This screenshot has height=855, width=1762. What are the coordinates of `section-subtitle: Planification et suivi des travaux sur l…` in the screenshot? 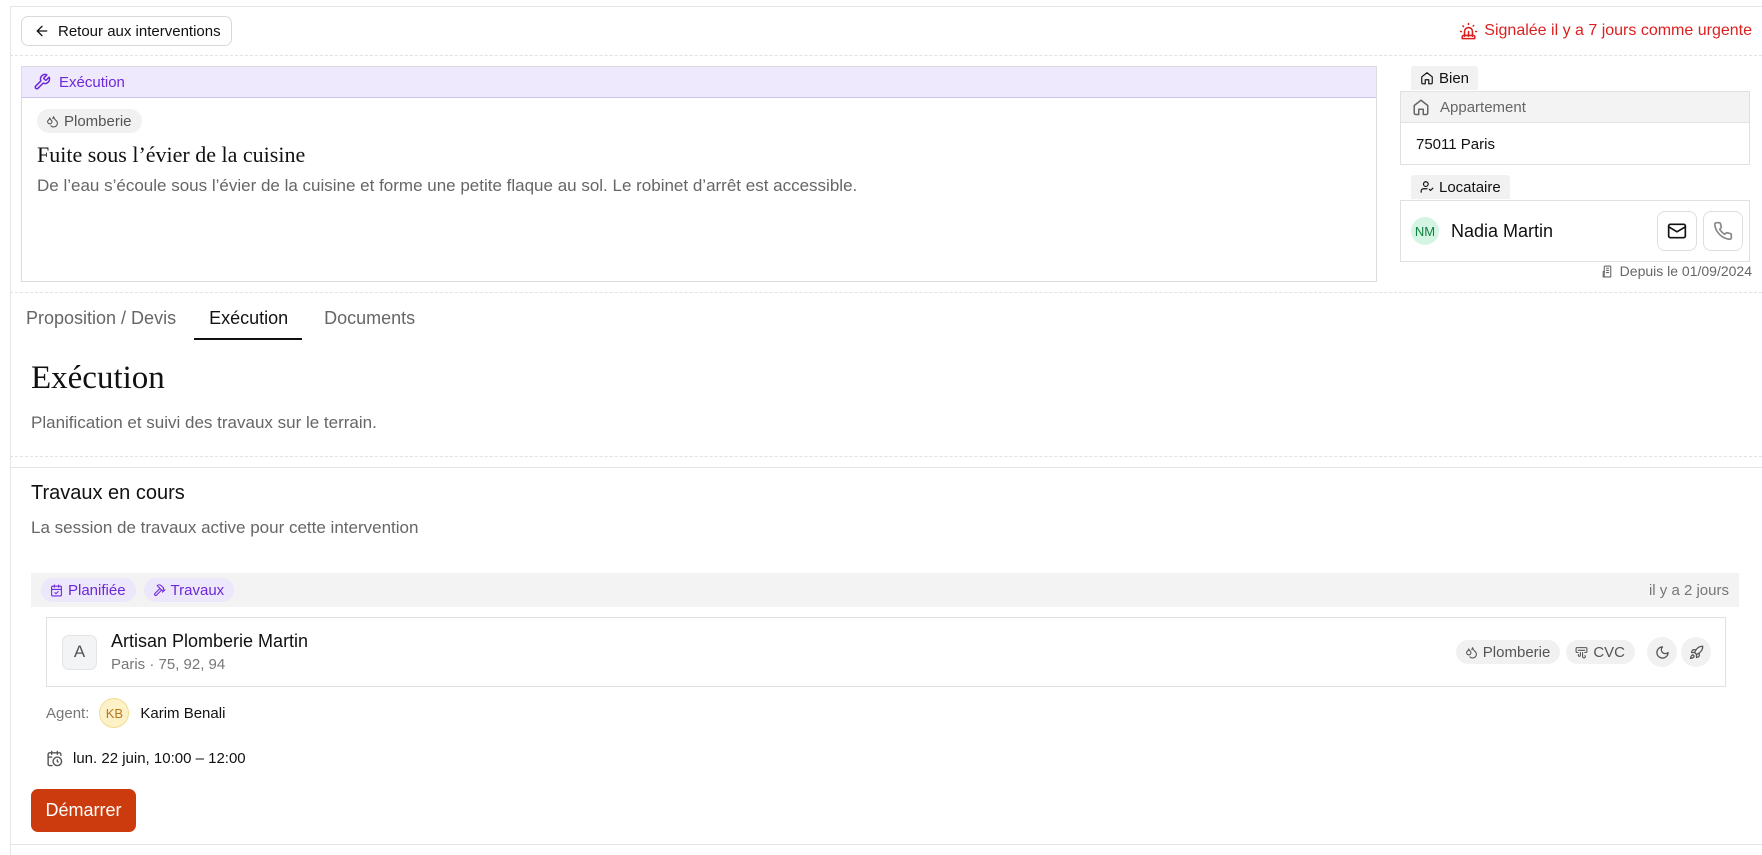 It's located at (204, 422).